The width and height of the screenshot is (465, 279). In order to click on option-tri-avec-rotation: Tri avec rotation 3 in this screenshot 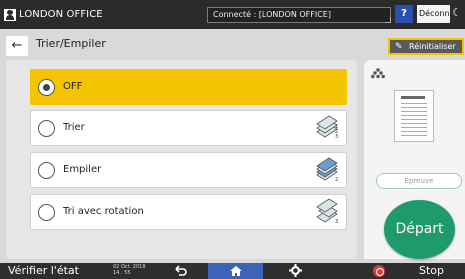, I will do `click(188, 212)`.